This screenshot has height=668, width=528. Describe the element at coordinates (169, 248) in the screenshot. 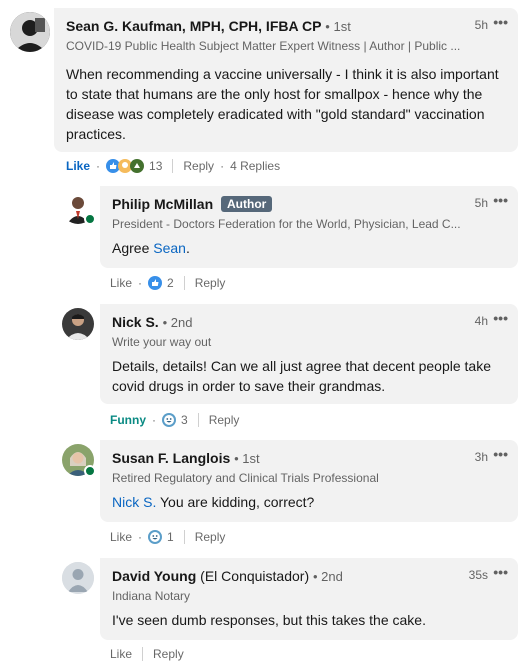

I see `mention-link: Sean` at that location.